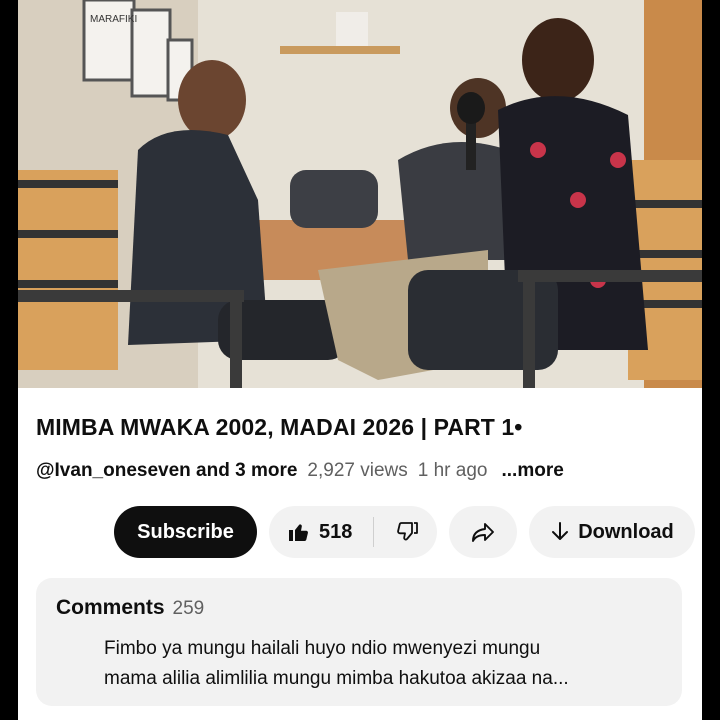  I want to click on dislike-button, so click(407, 532).